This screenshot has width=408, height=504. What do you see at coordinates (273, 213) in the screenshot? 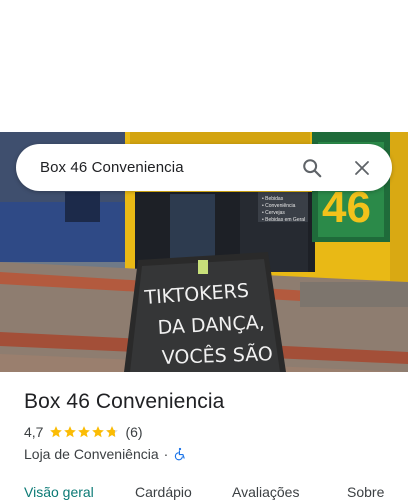
I see `svg-text: • Cervejas` at bounding box center [273, 213].